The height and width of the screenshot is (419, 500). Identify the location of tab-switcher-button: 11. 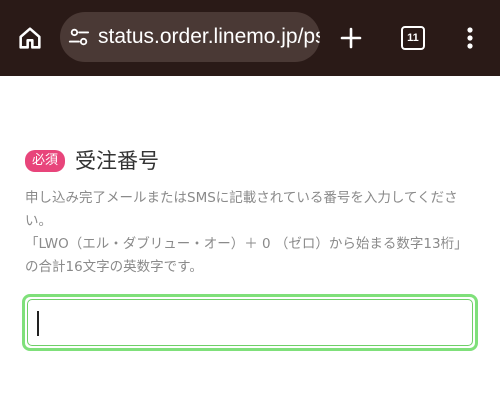
(413, 38).